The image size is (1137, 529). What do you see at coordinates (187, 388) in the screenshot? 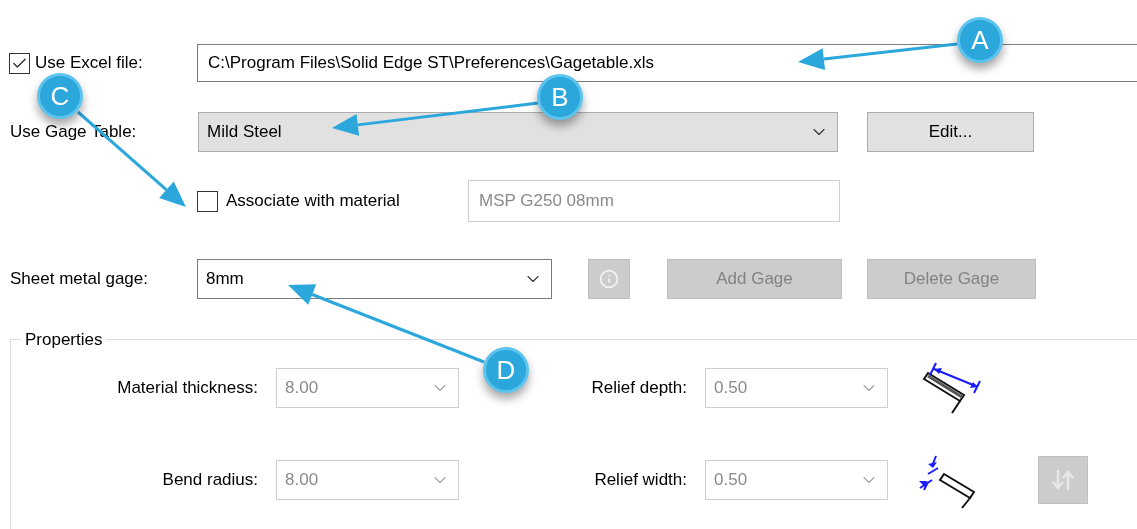
I see `field-label: Material thickness:` at bounding box center [187, 388].